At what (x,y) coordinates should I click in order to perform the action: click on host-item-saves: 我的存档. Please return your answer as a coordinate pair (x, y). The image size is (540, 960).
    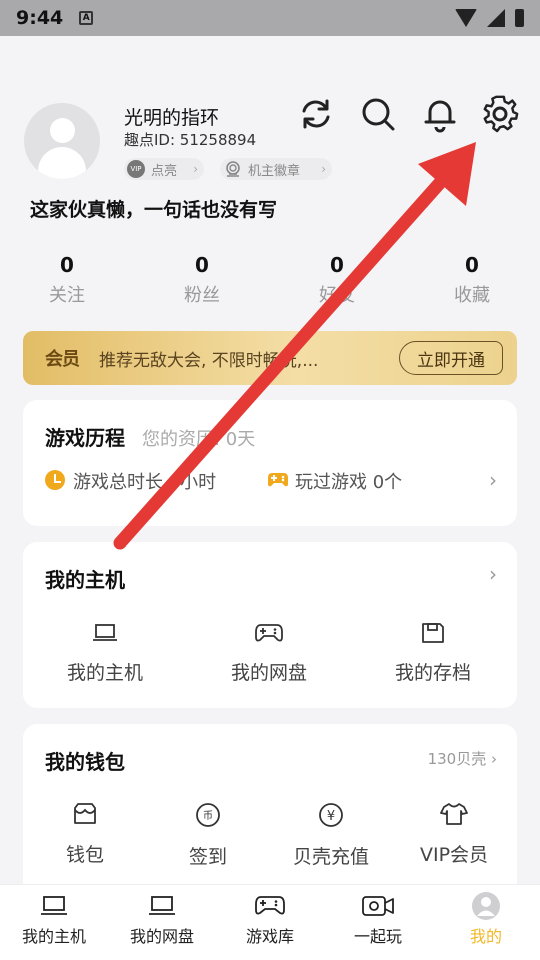
    Looking at the image, I should click on (433, 653).